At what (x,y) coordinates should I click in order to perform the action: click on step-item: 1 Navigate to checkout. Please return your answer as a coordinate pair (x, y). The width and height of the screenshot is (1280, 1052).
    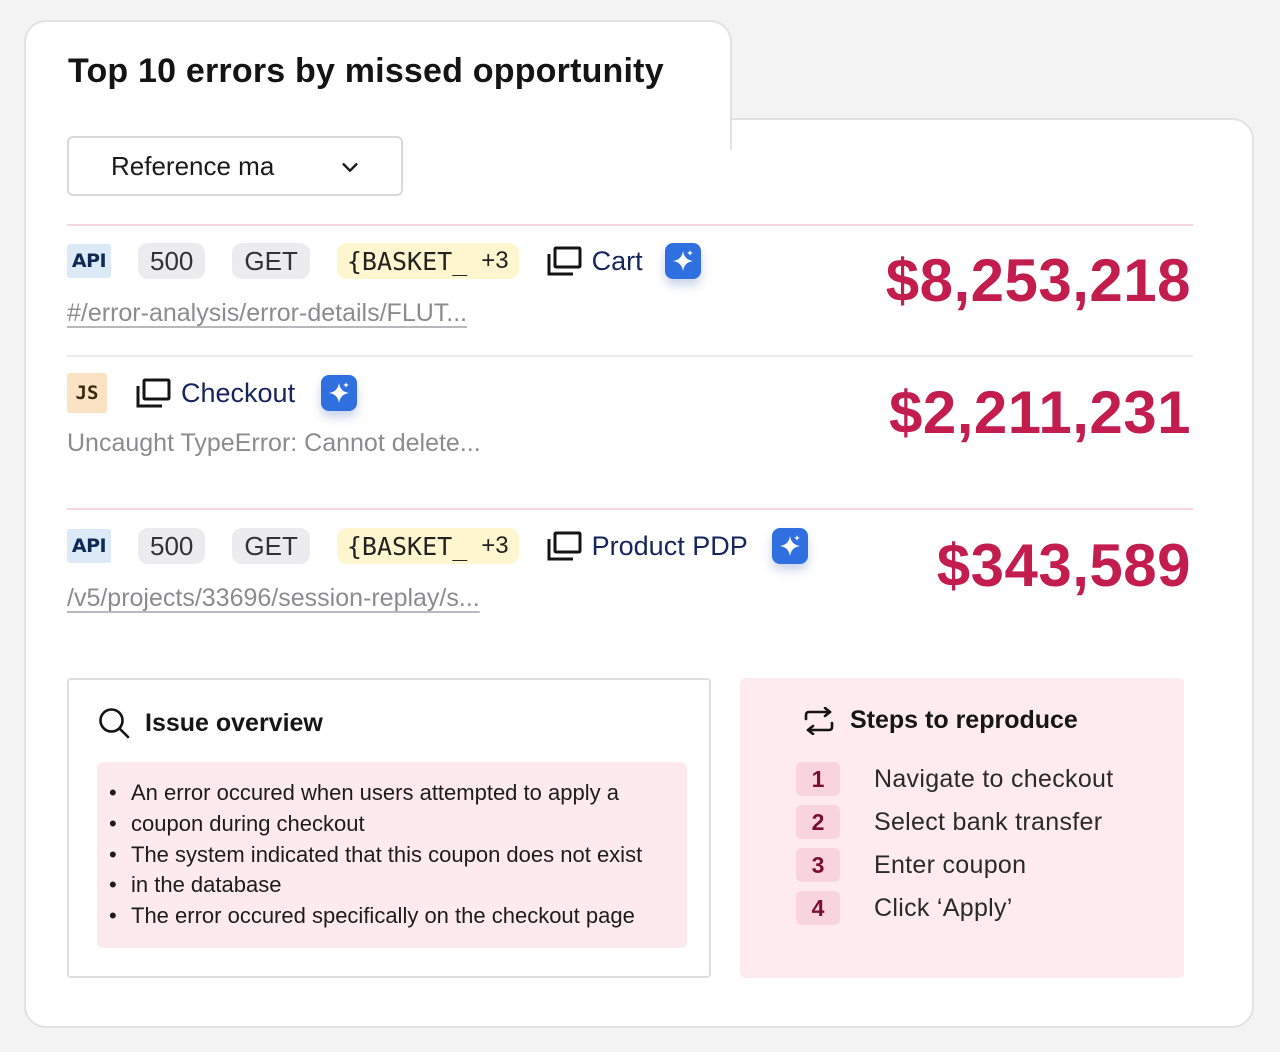
    Looking at the image, I should click on (954, 779).